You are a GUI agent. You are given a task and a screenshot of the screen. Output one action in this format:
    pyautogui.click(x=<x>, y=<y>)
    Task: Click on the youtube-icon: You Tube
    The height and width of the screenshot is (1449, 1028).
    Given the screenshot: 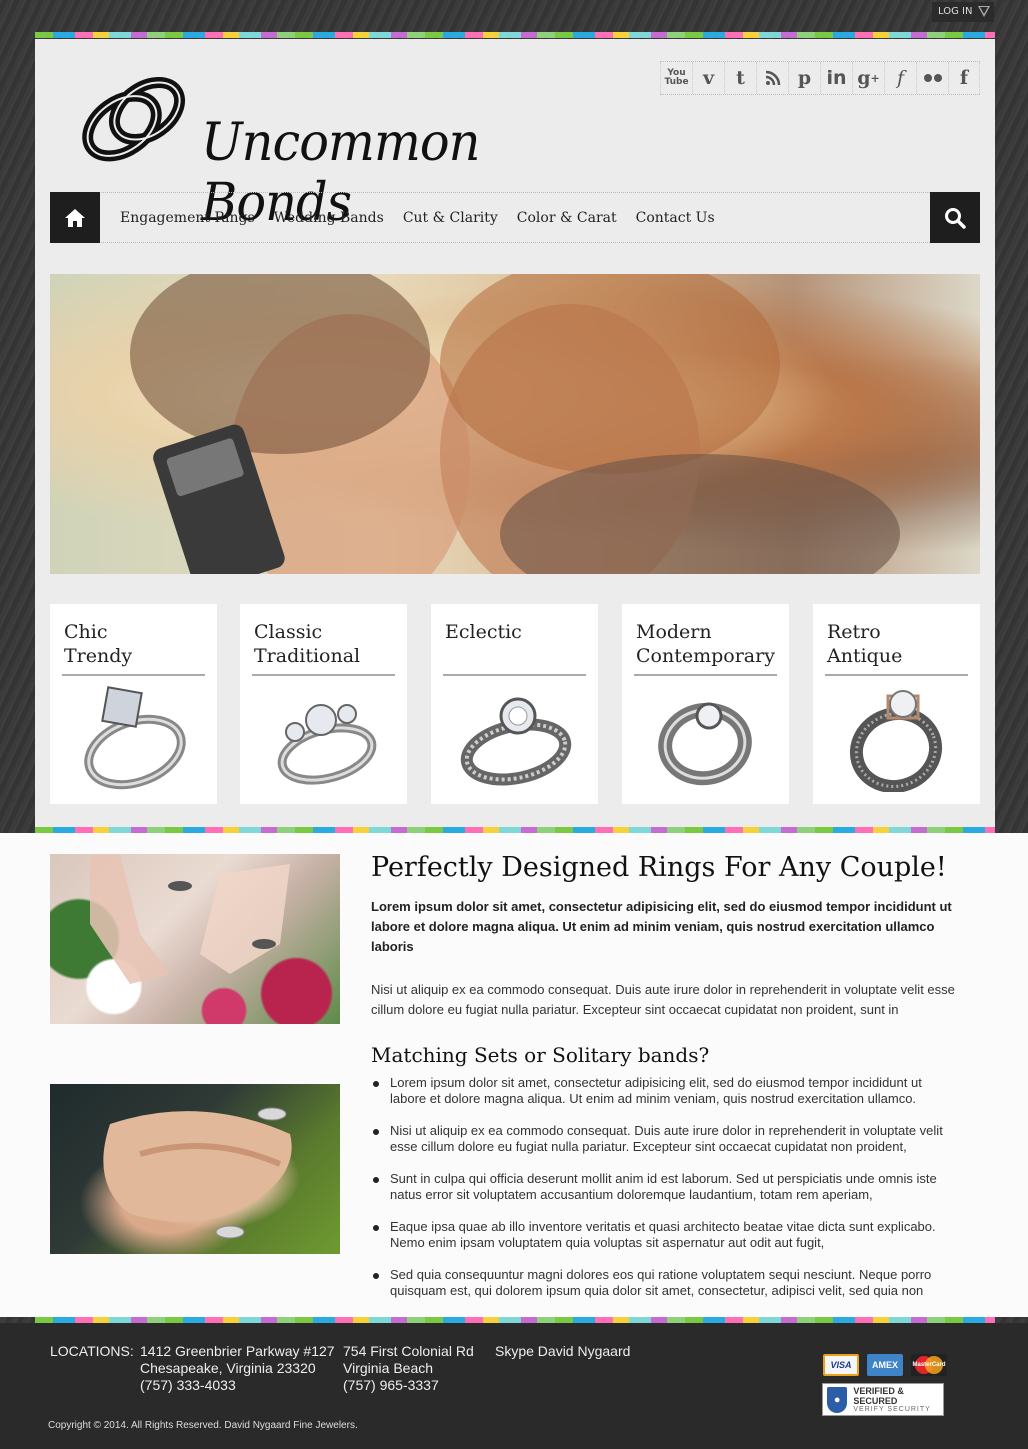 What is the action you would take?
    pyautogui.click(x=676, y=78)
    